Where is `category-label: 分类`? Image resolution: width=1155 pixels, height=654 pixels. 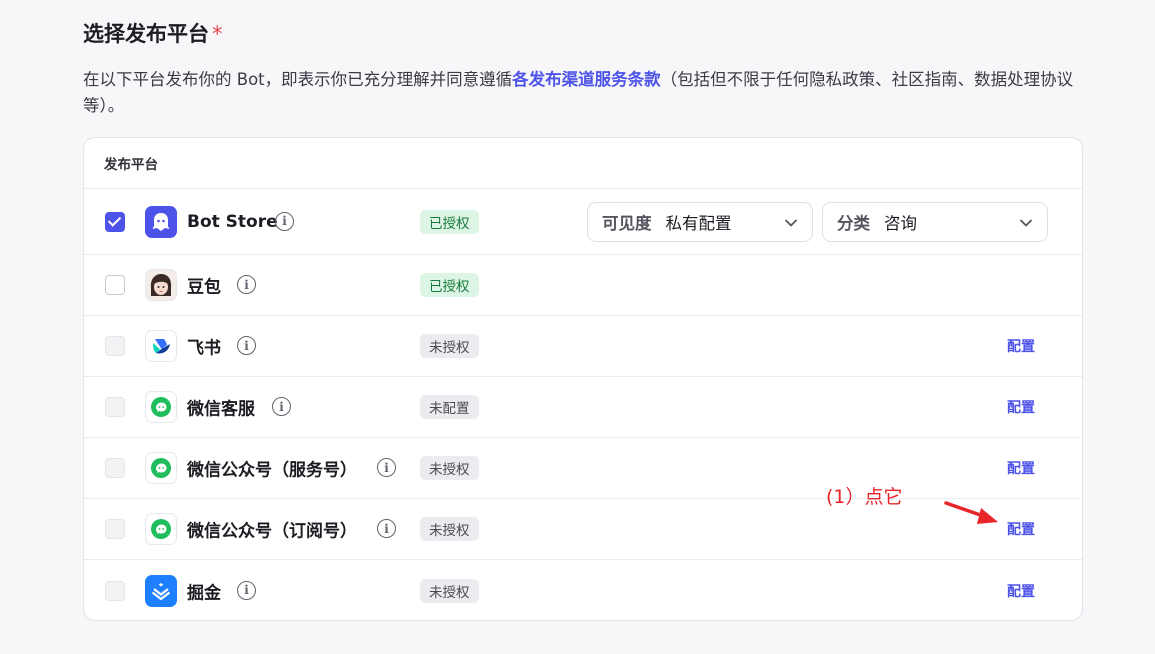 category-label: 分类 is located at coordinates (853, 223).